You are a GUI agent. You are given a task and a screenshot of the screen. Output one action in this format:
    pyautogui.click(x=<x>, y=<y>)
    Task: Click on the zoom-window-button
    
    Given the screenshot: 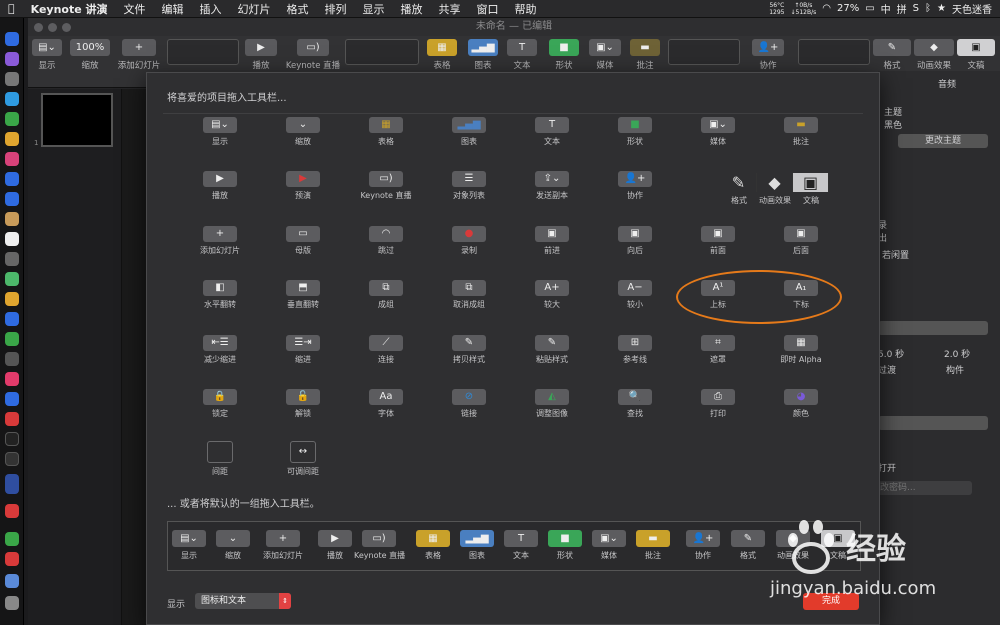 What is the action you would take?
    pyautogui.click(x=66, y=27)
    